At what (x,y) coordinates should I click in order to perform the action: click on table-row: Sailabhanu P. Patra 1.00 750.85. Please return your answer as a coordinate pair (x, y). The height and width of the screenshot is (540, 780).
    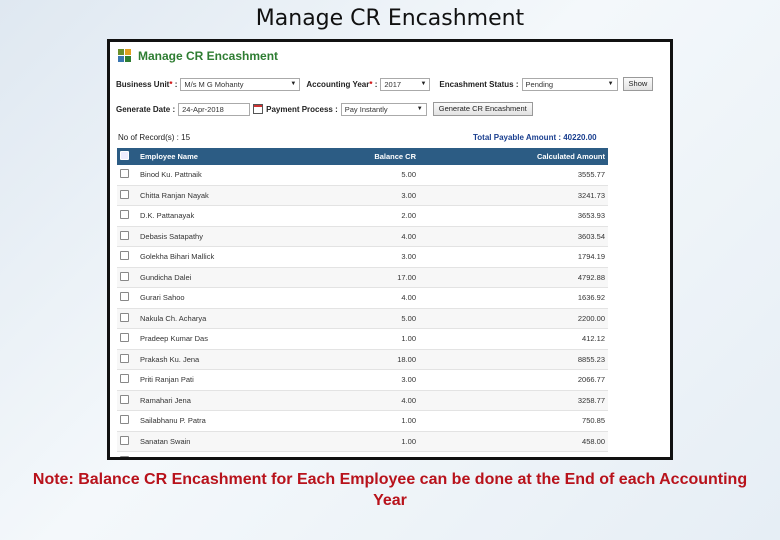
    Looking at the image, I should click on (362, 421).